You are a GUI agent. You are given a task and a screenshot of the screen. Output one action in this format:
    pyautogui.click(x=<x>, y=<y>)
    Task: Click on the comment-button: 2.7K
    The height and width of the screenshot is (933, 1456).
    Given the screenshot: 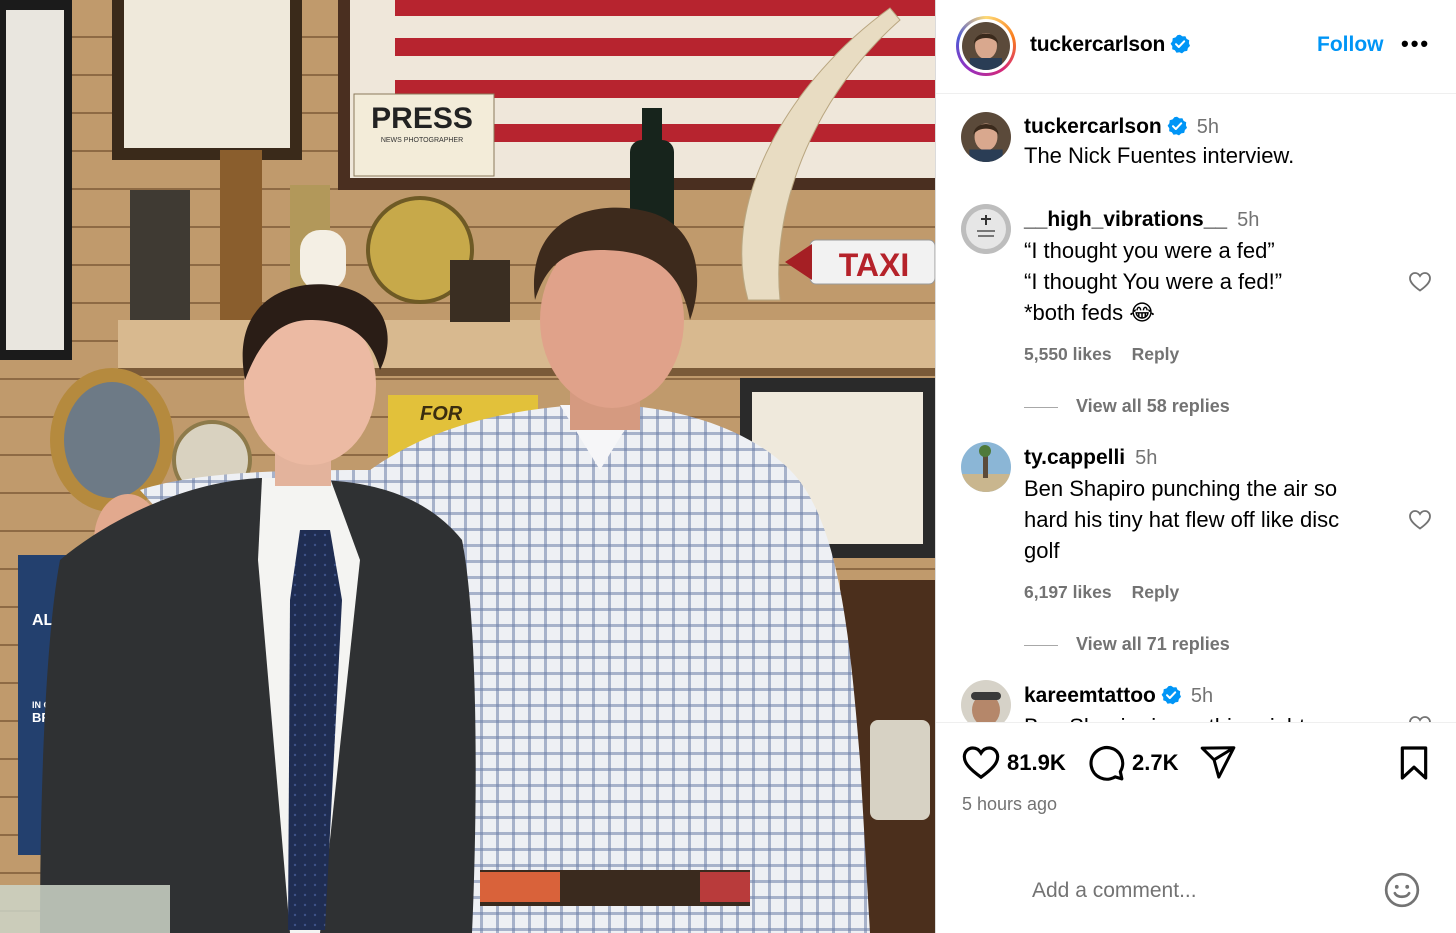 What is the action you would take?
    pyautogui.click(x=1132, y=763)
    